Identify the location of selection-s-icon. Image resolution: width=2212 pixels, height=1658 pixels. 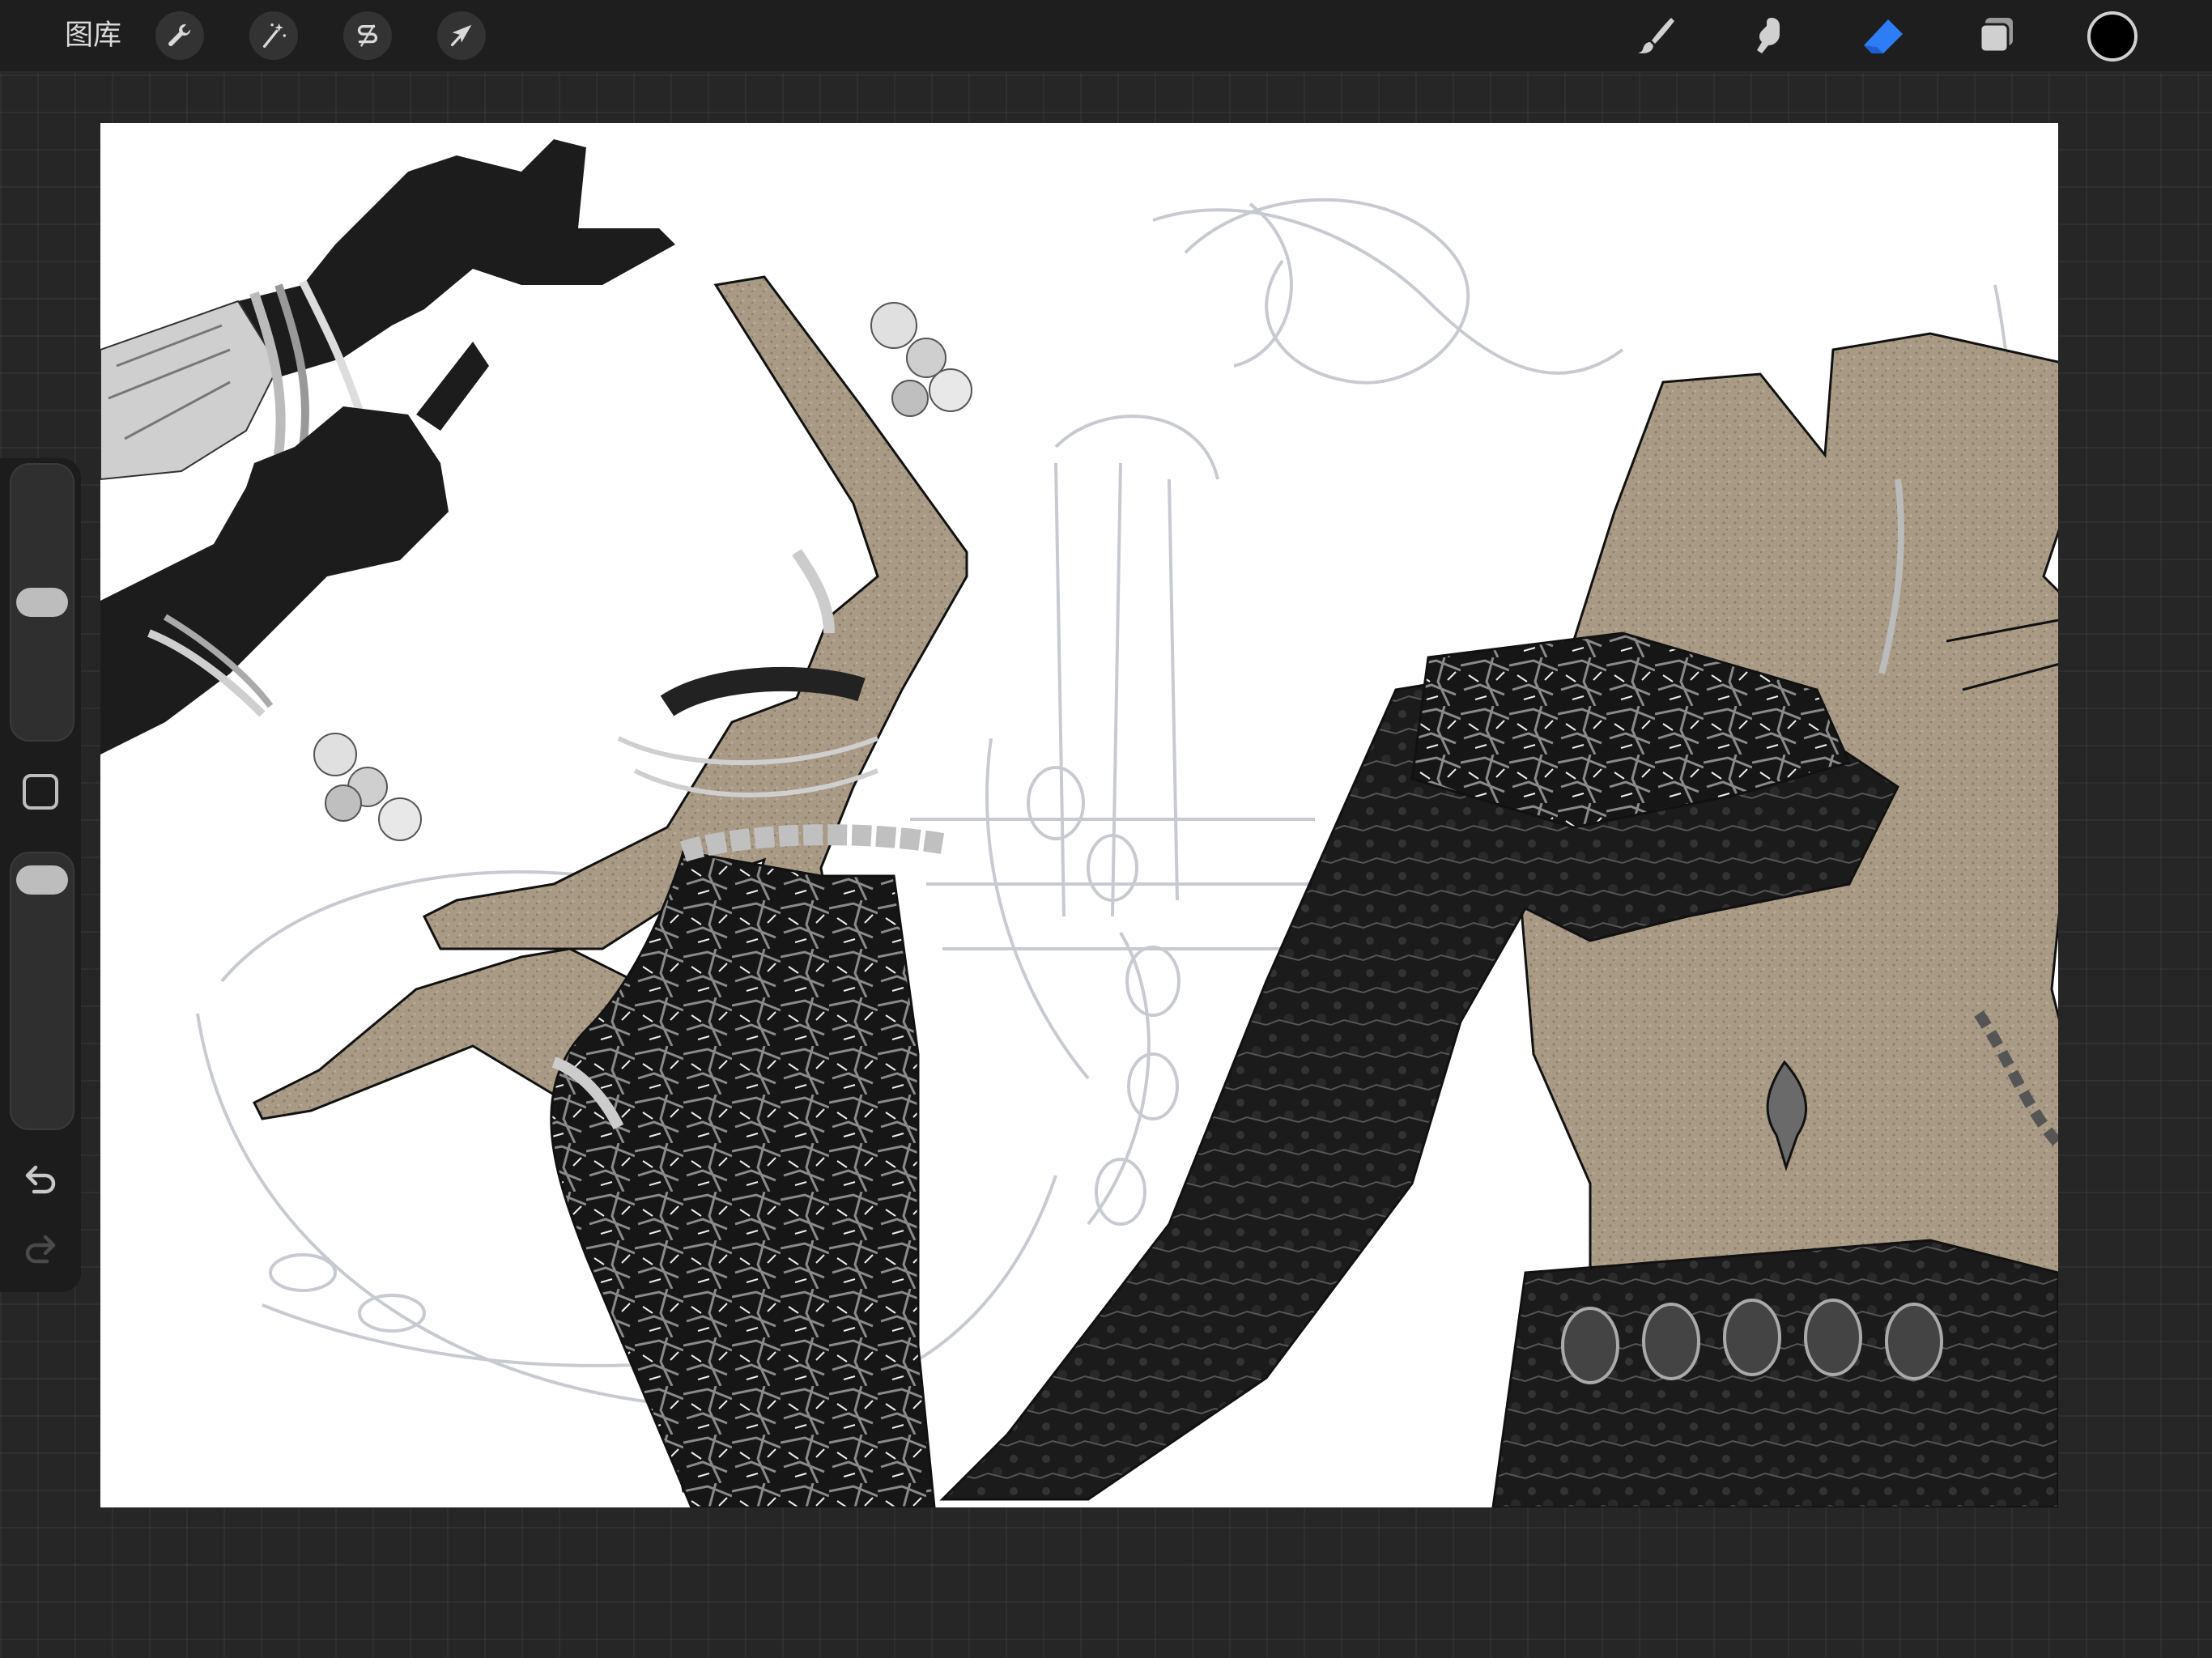
(368, 35).